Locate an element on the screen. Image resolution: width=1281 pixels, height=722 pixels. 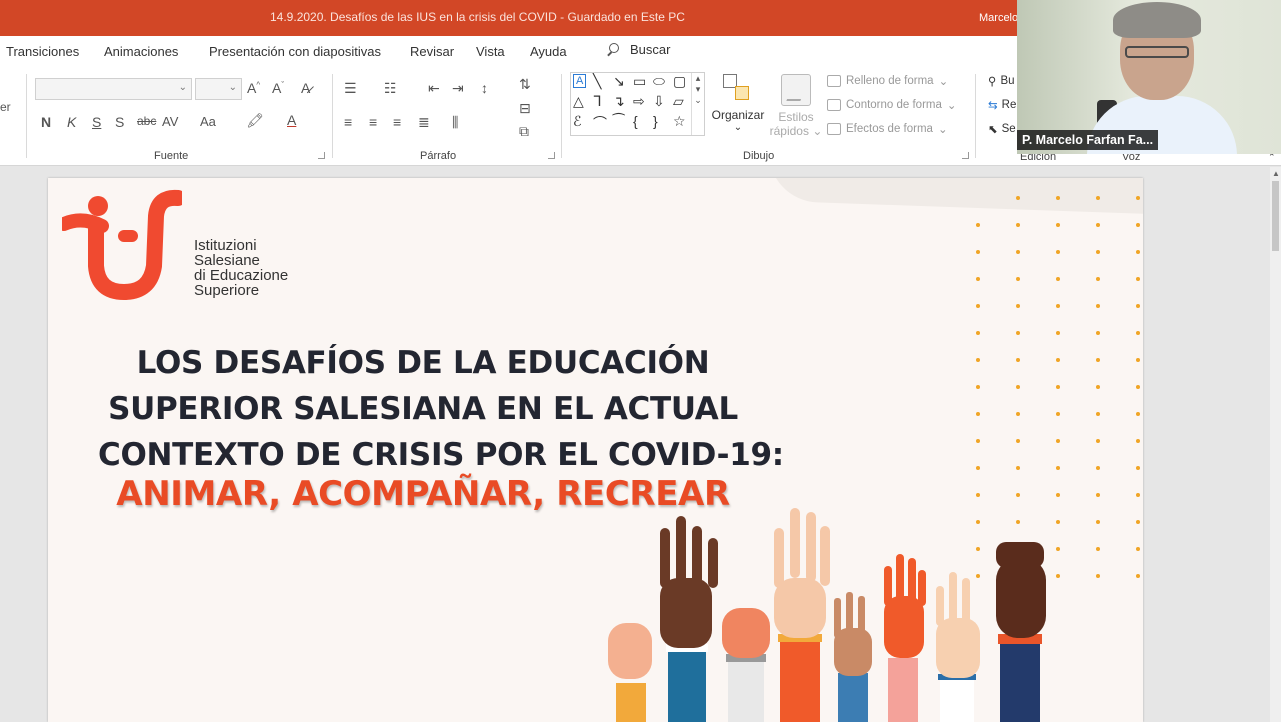
align-center-icon: ≡ is located at coordinates (373, 122).